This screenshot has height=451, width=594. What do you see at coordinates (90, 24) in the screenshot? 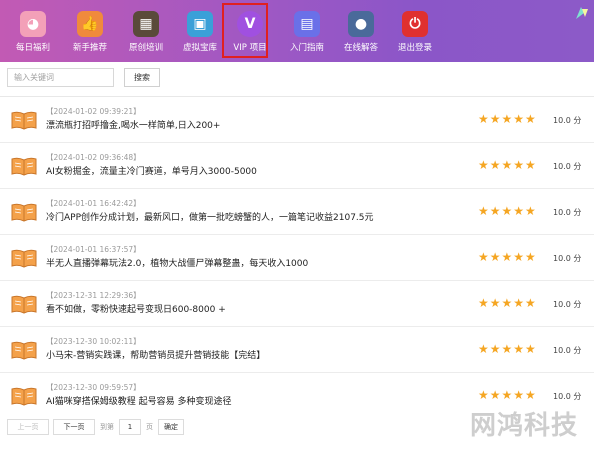
I see `thumbs-up-icon: 👍` at bounding box center [90, 24].